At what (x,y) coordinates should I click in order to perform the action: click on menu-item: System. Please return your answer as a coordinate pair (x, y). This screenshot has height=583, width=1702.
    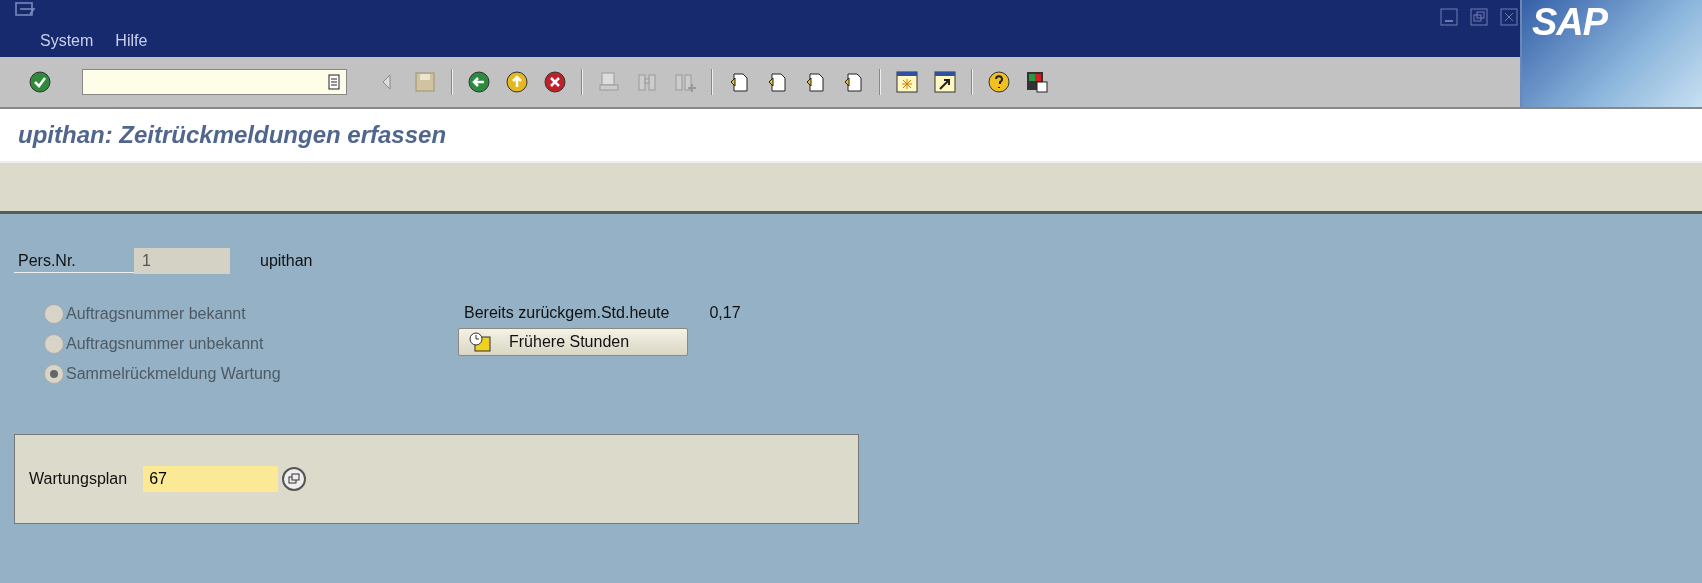
    Looking at the image, I should click on (67, 41).